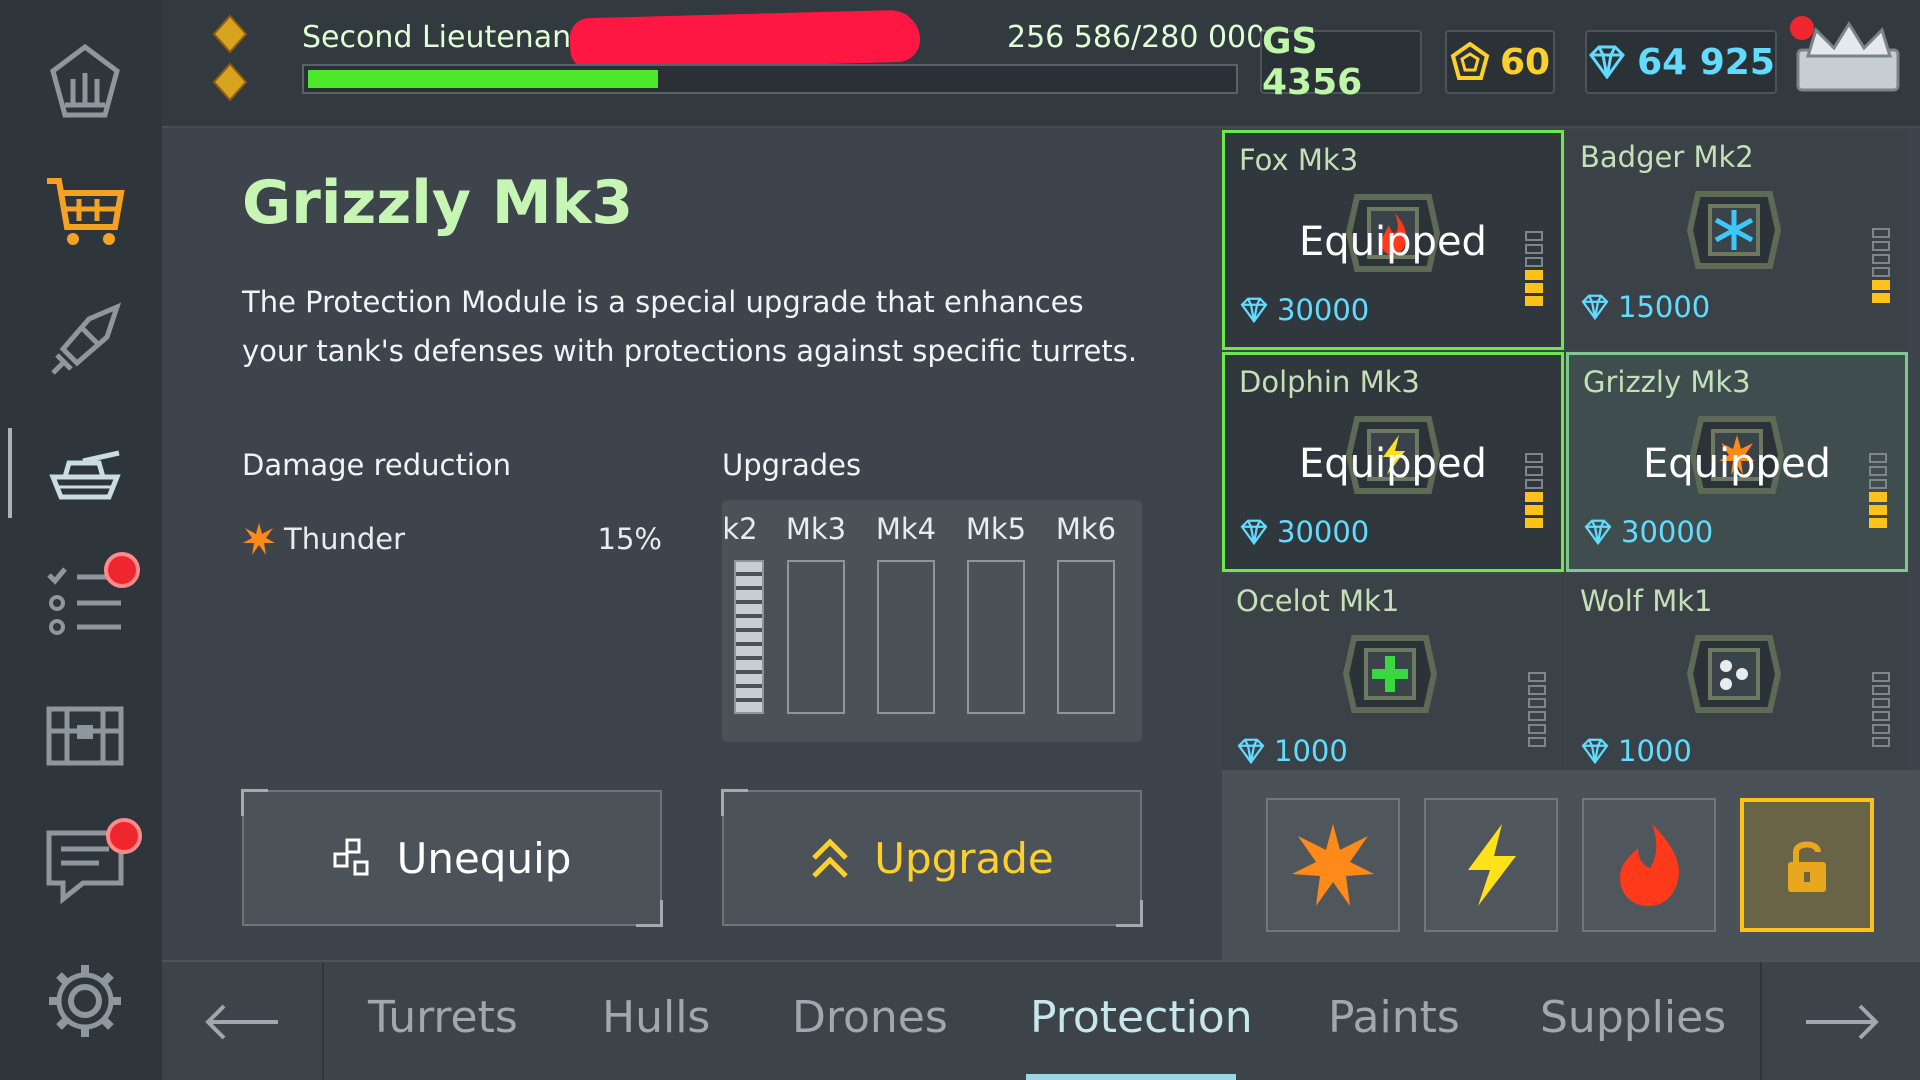 The image size is (1920, 1080). I want to click on news-notification-dot, so click(124, 836).